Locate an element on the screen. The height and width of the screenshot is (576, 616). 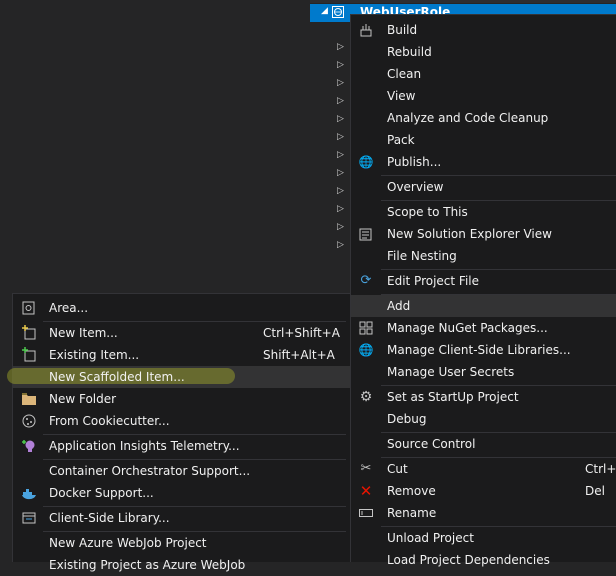
menu-item-source-control: Source Control is located at coordinates (483, 444).